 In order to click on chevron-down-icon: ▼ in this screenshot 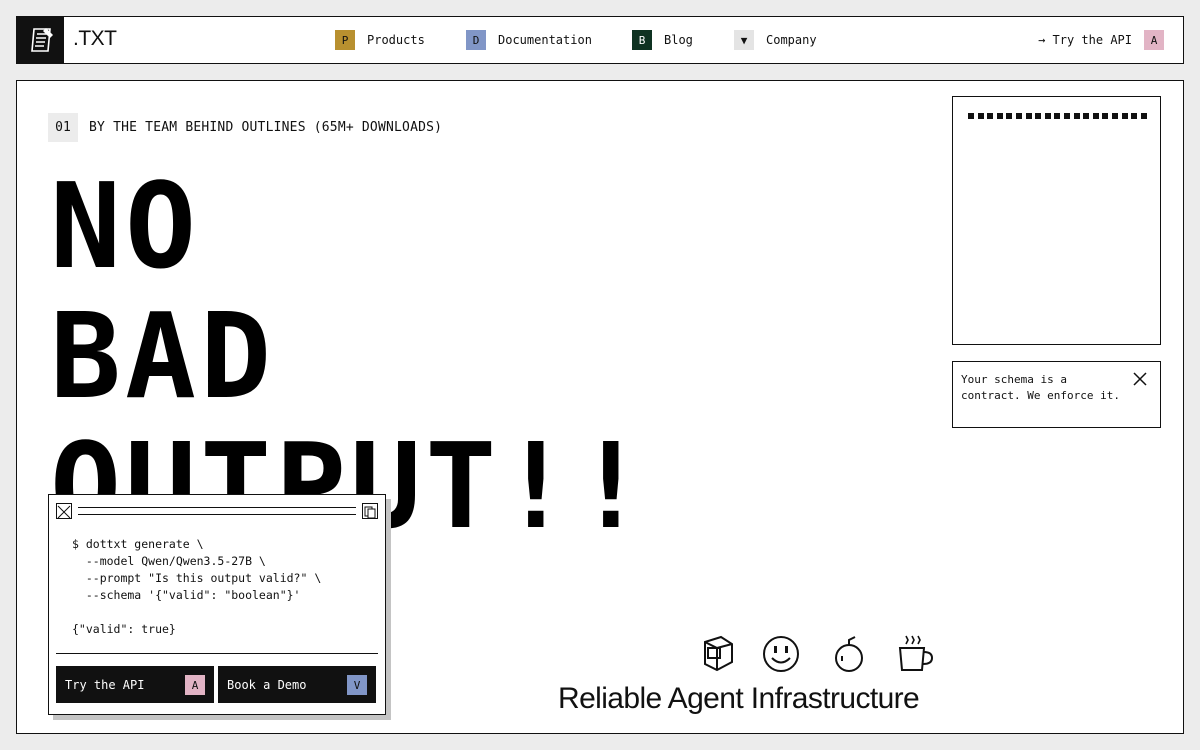, I will do `click(744, 40)`.